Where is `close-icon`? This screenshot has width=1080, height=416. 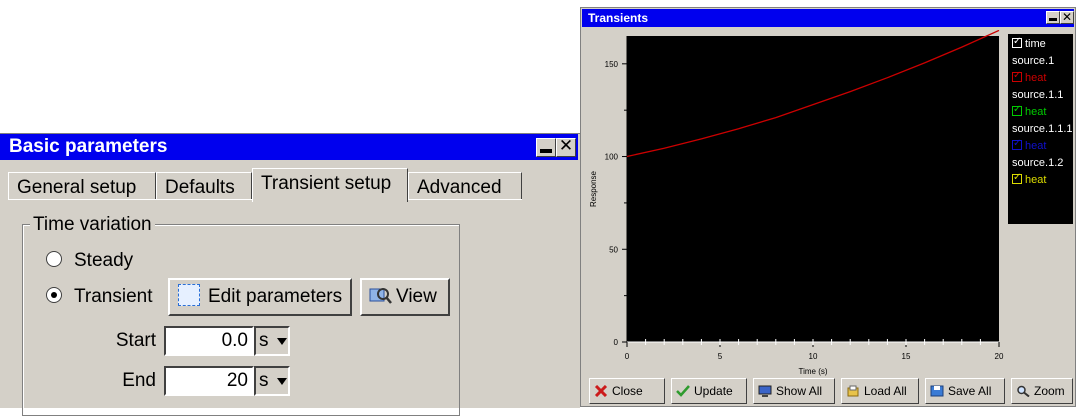 close-icon is located at coordinates (601, 390).